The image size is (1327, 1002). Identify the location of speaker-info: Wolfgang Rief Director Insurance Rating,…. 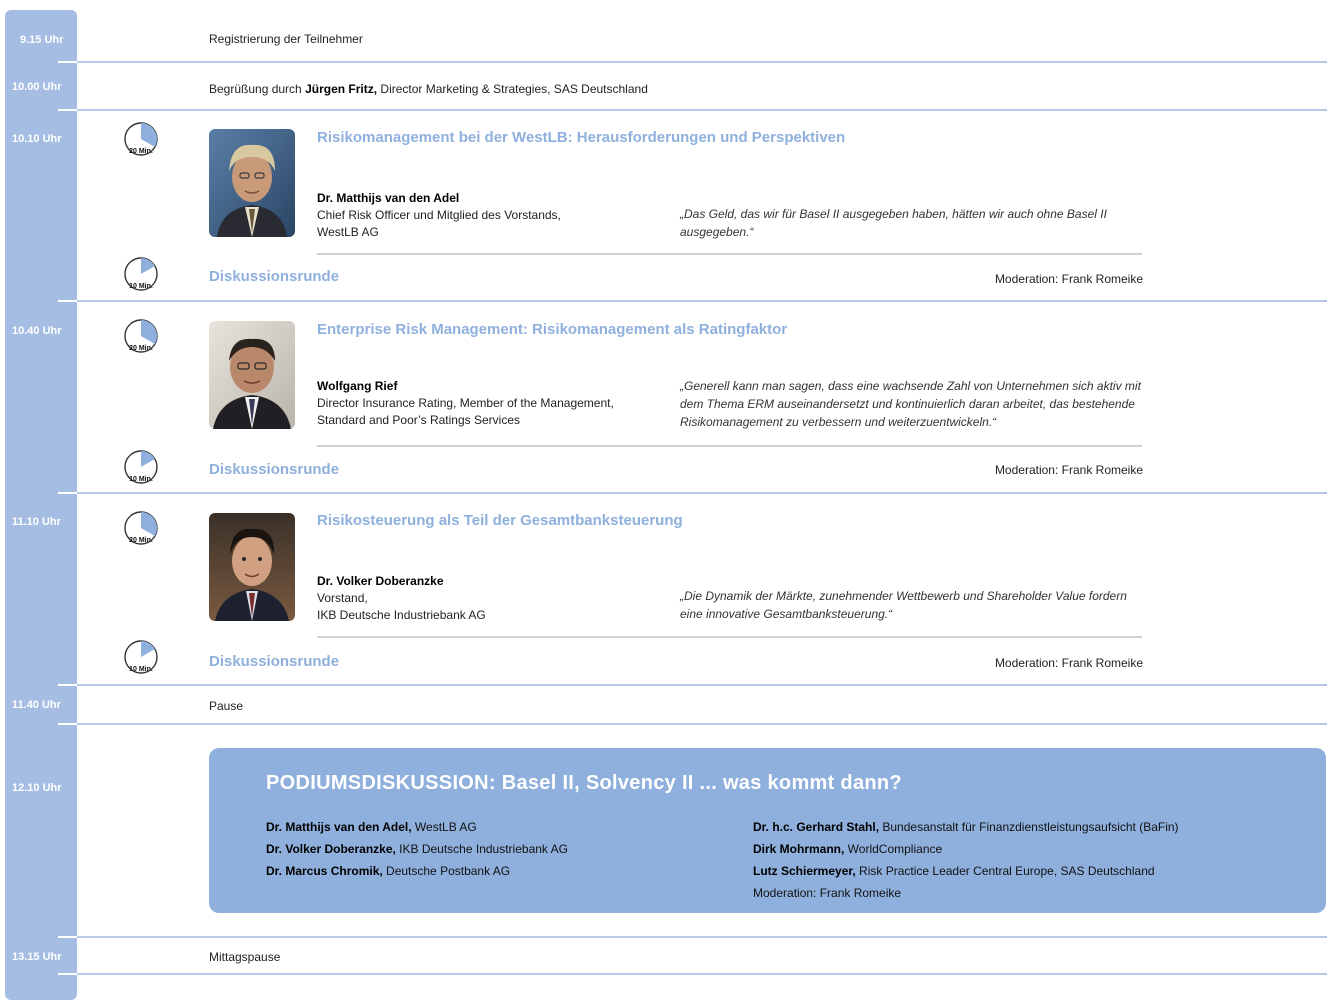
(487, 403).